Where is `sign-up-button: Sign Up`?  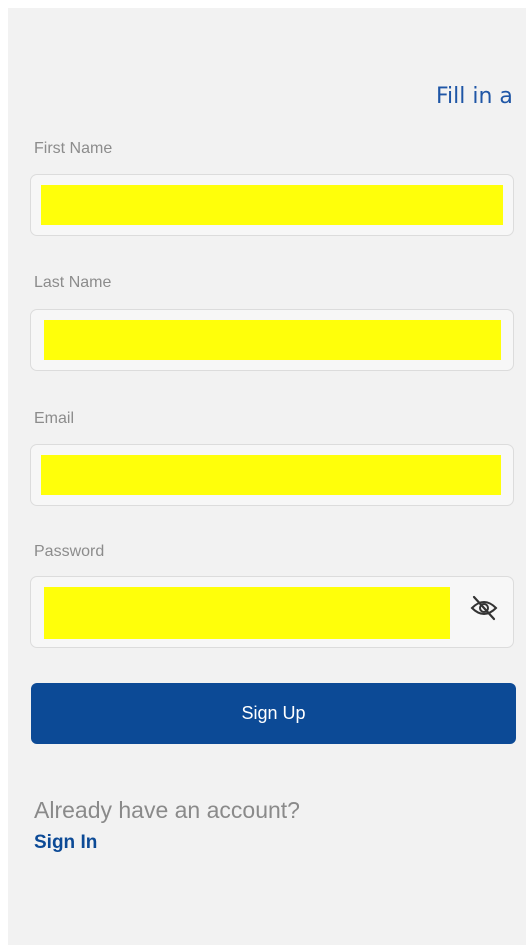 sign-up-button: Sign Up is located at coordinates (273, 713).